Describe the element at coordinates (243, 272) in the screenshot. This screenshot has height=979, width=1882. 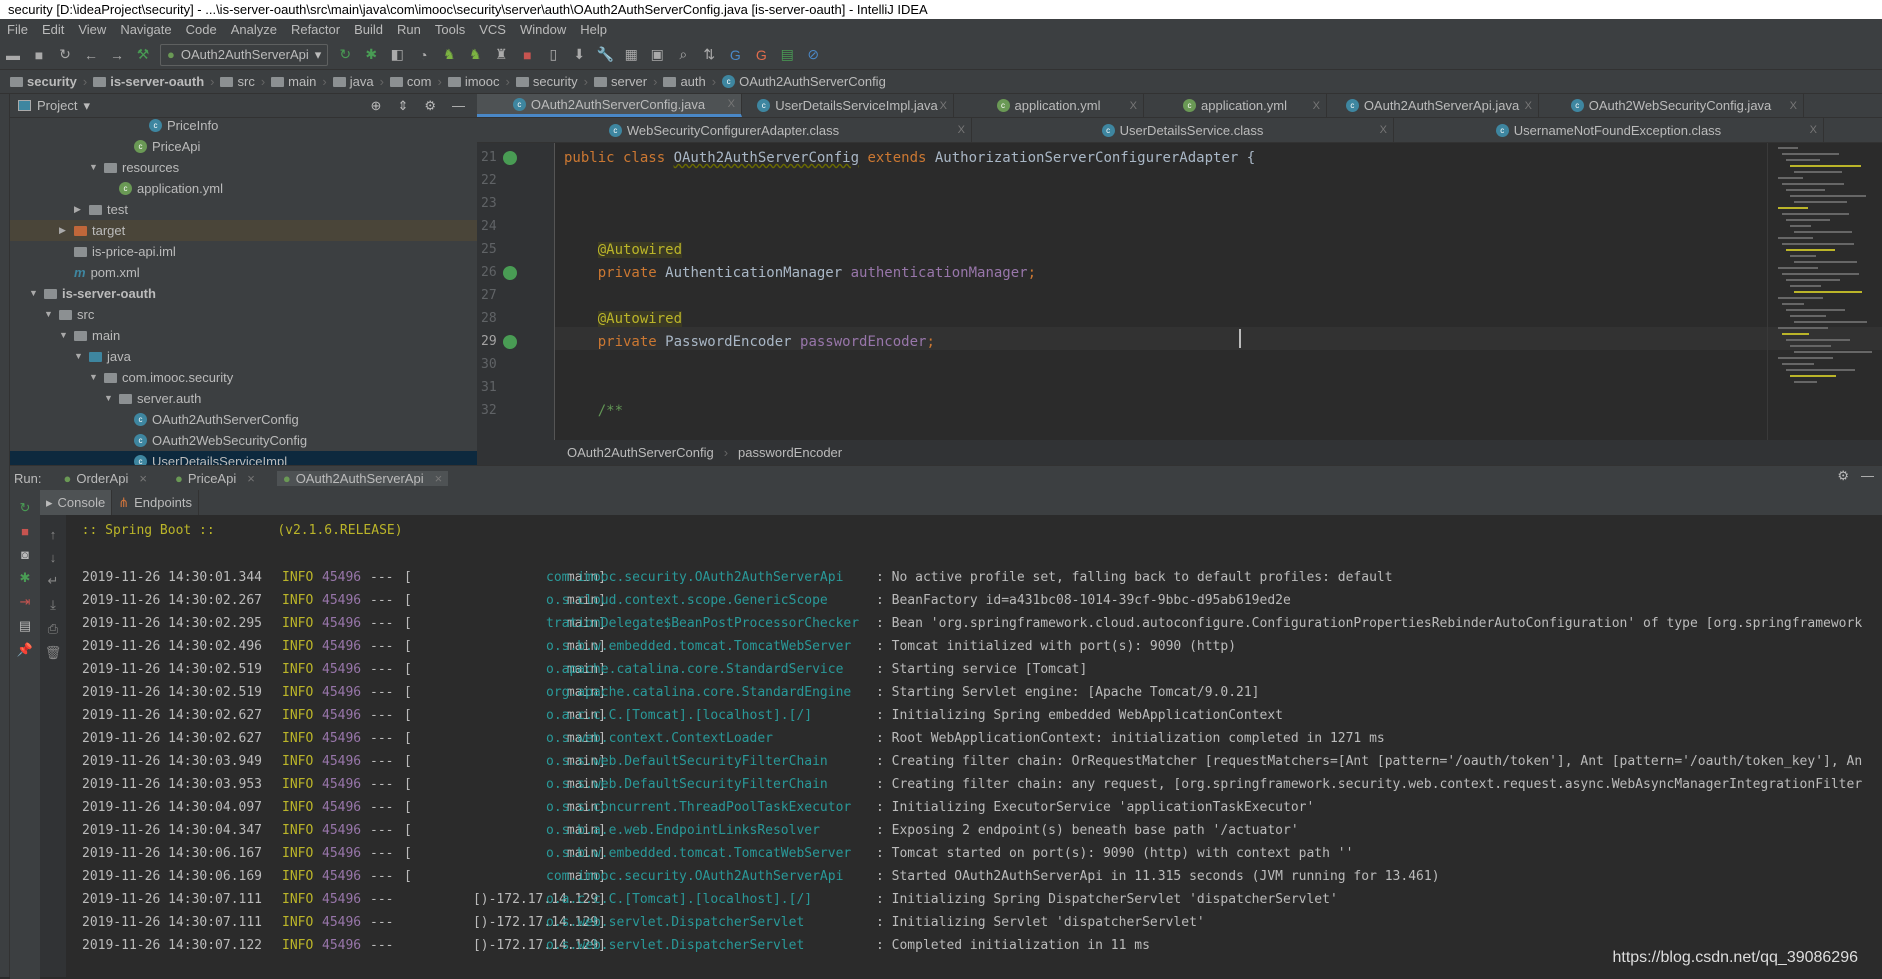
I see `tree-item: m pom.xml` at that location.